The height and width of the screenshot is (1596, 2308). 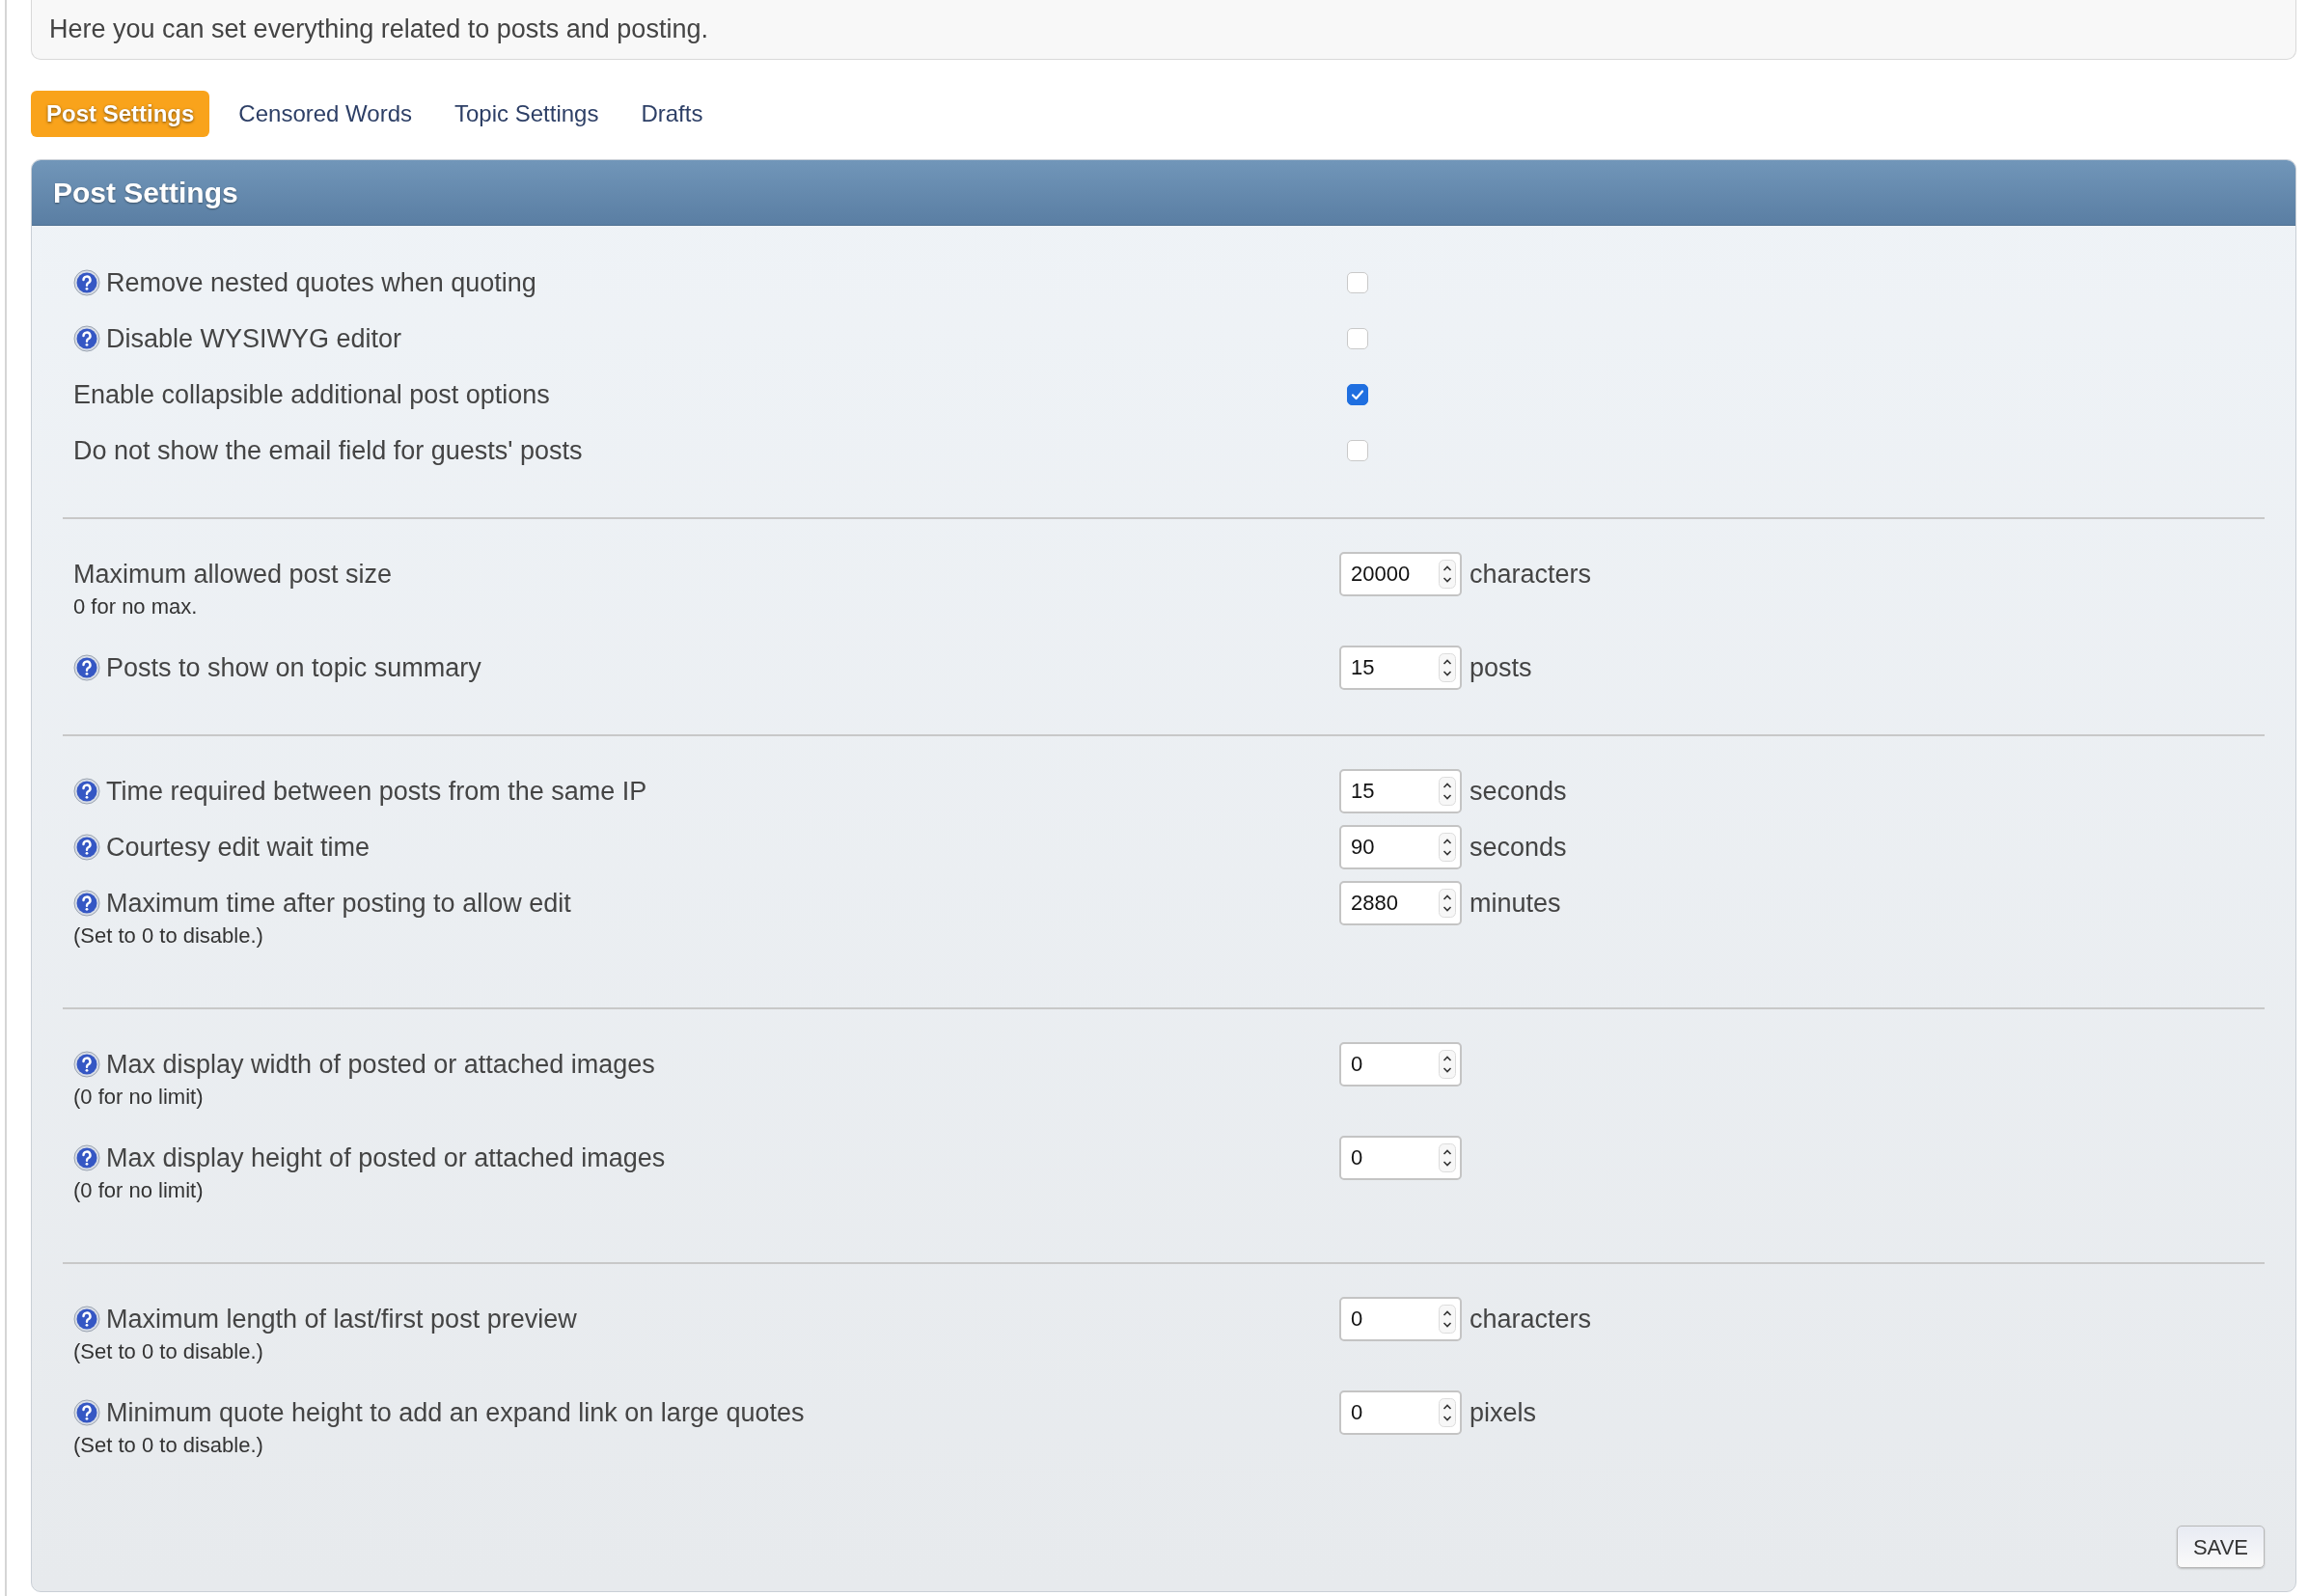 What do you see at coordinates (1515, 904) in the screenshot?
I see `unit-label: minutes` at bounding box center [1515, 904].